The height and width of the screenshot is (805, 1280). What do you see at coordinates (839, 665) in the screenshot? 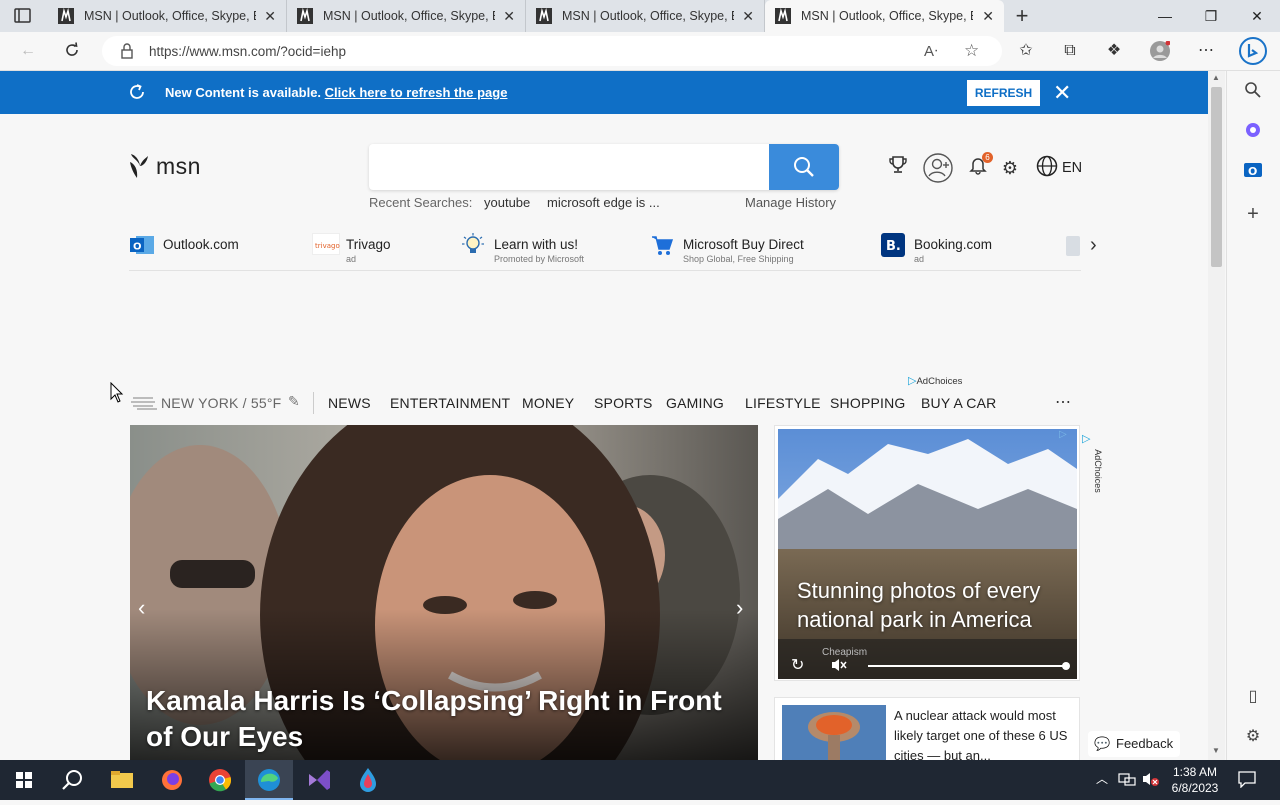
I see `mute-icon` at bounding box center [839, 665].